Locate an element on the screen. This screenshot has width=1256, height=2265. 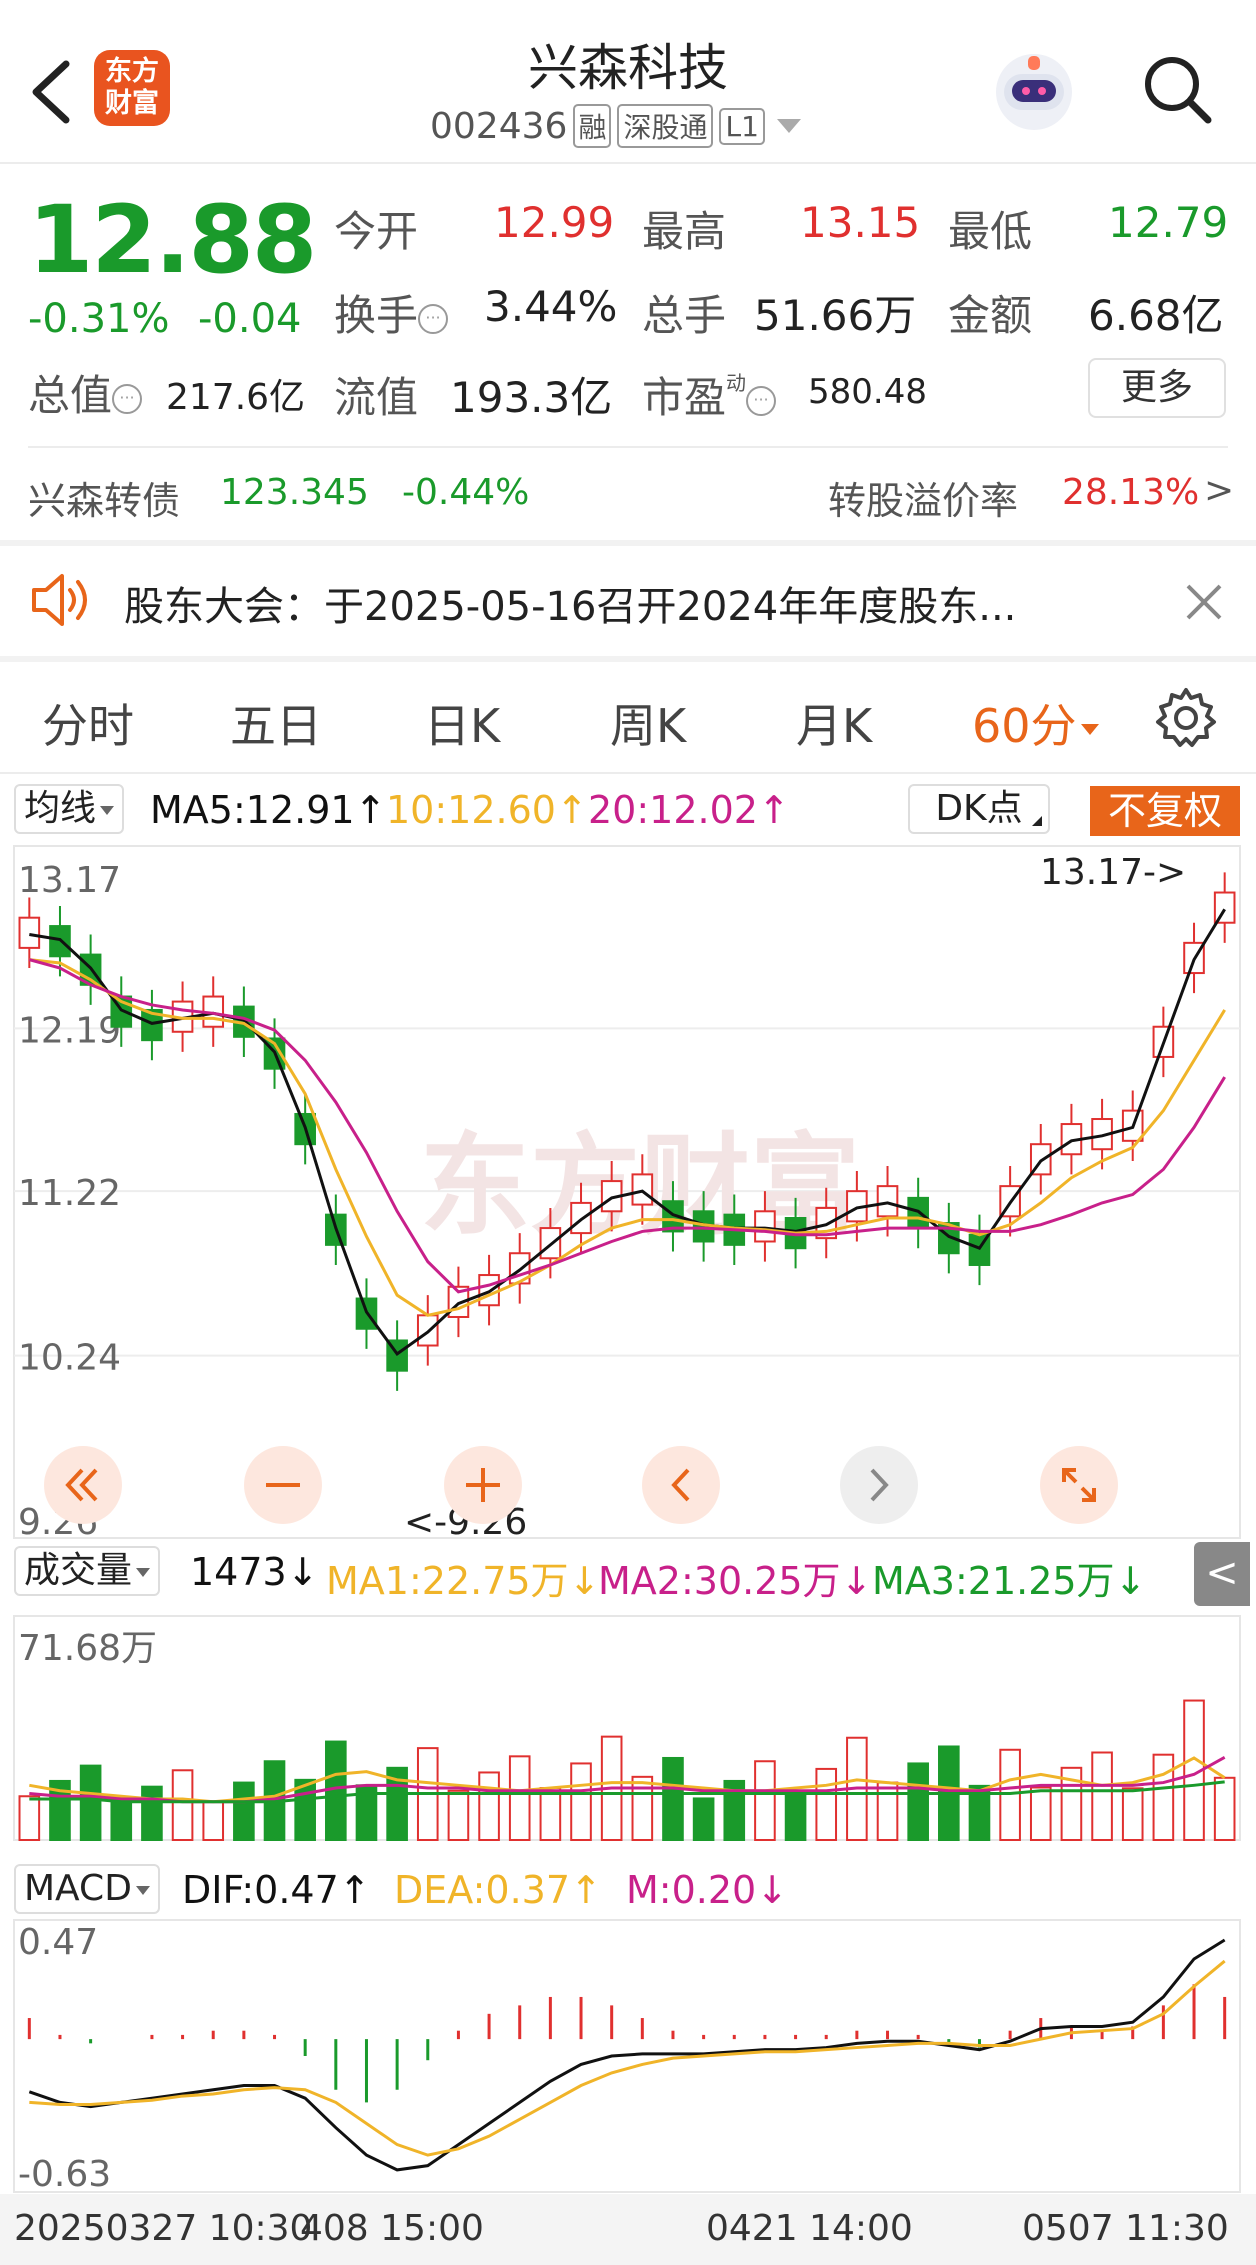
volume-label: 总手 is located at coordinates (684, 315).